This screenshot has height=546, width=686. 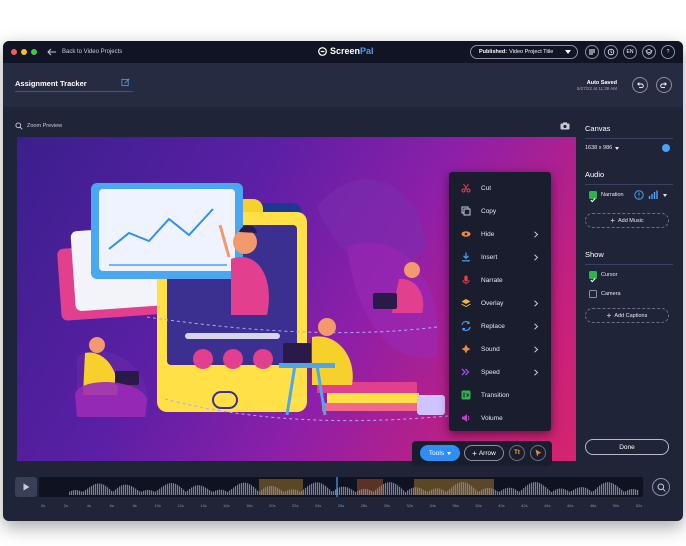 What do you see at coordinates (595, 174) in the screenshot?
I see `audio-heading: Audio` at bounding box center [595, 174].